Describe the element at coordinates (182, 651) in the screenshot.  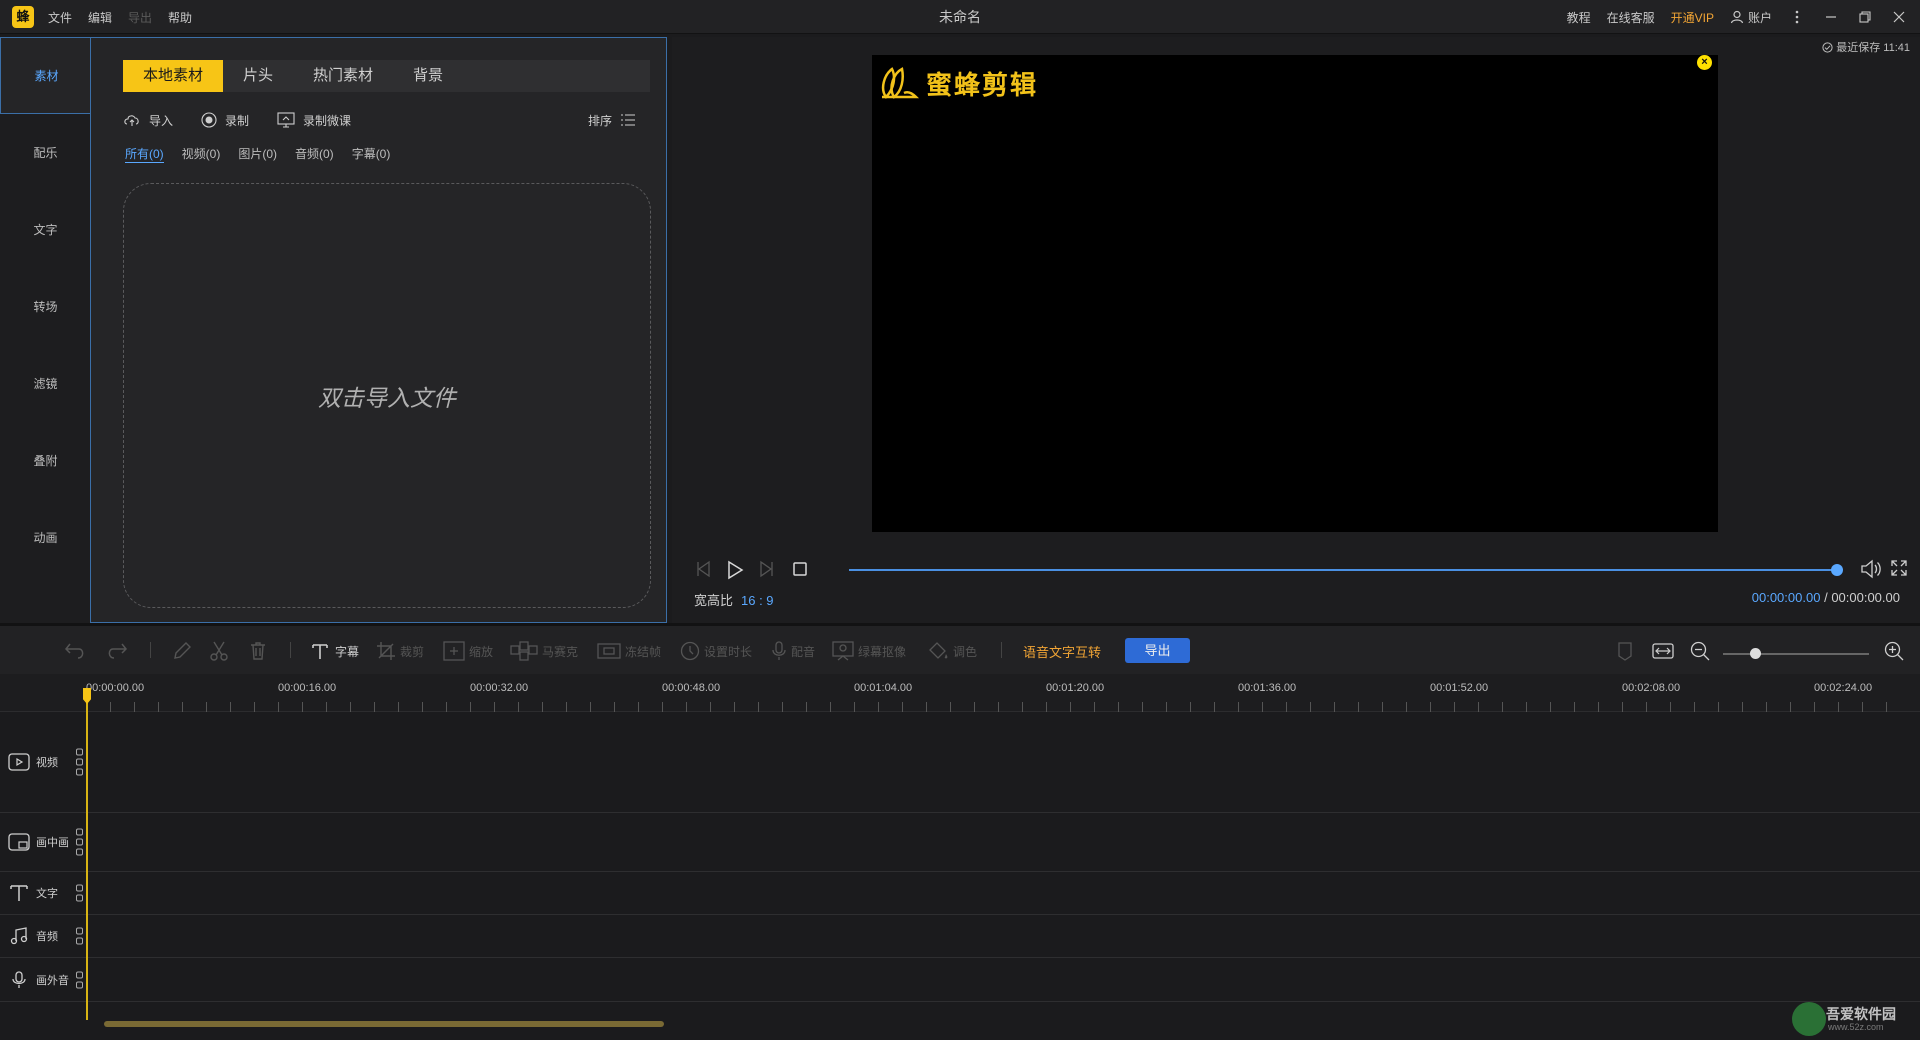
I see `pencil-icon` at that location.